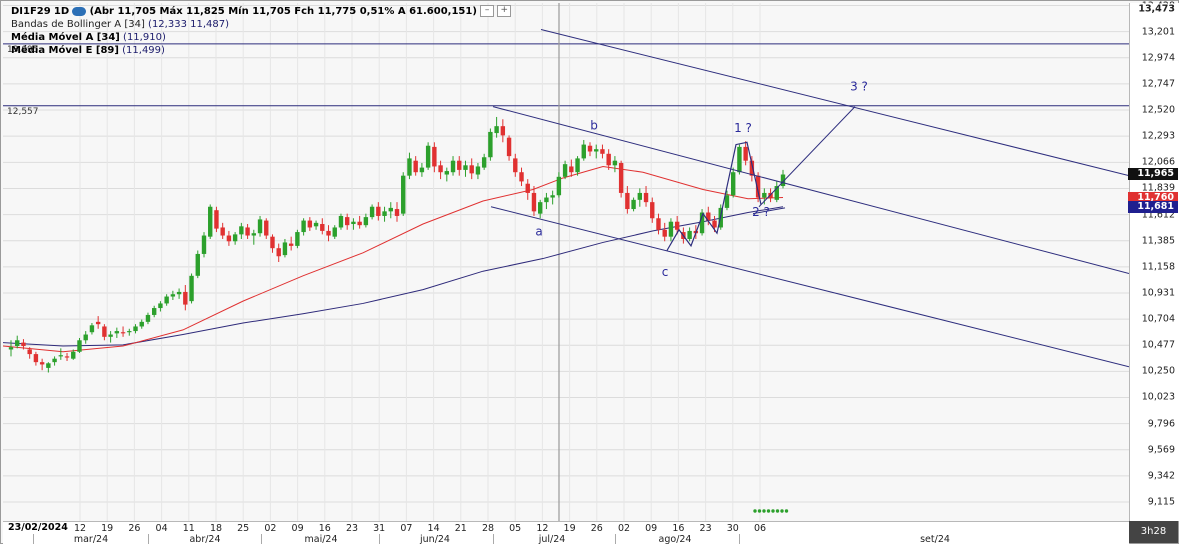 This screenshot has height=545, width=1179. What do you see at coordinates (1158, 371) in the screenshot?
I see `price-tick-label: 10,250` at bounding box center [1158, 371].